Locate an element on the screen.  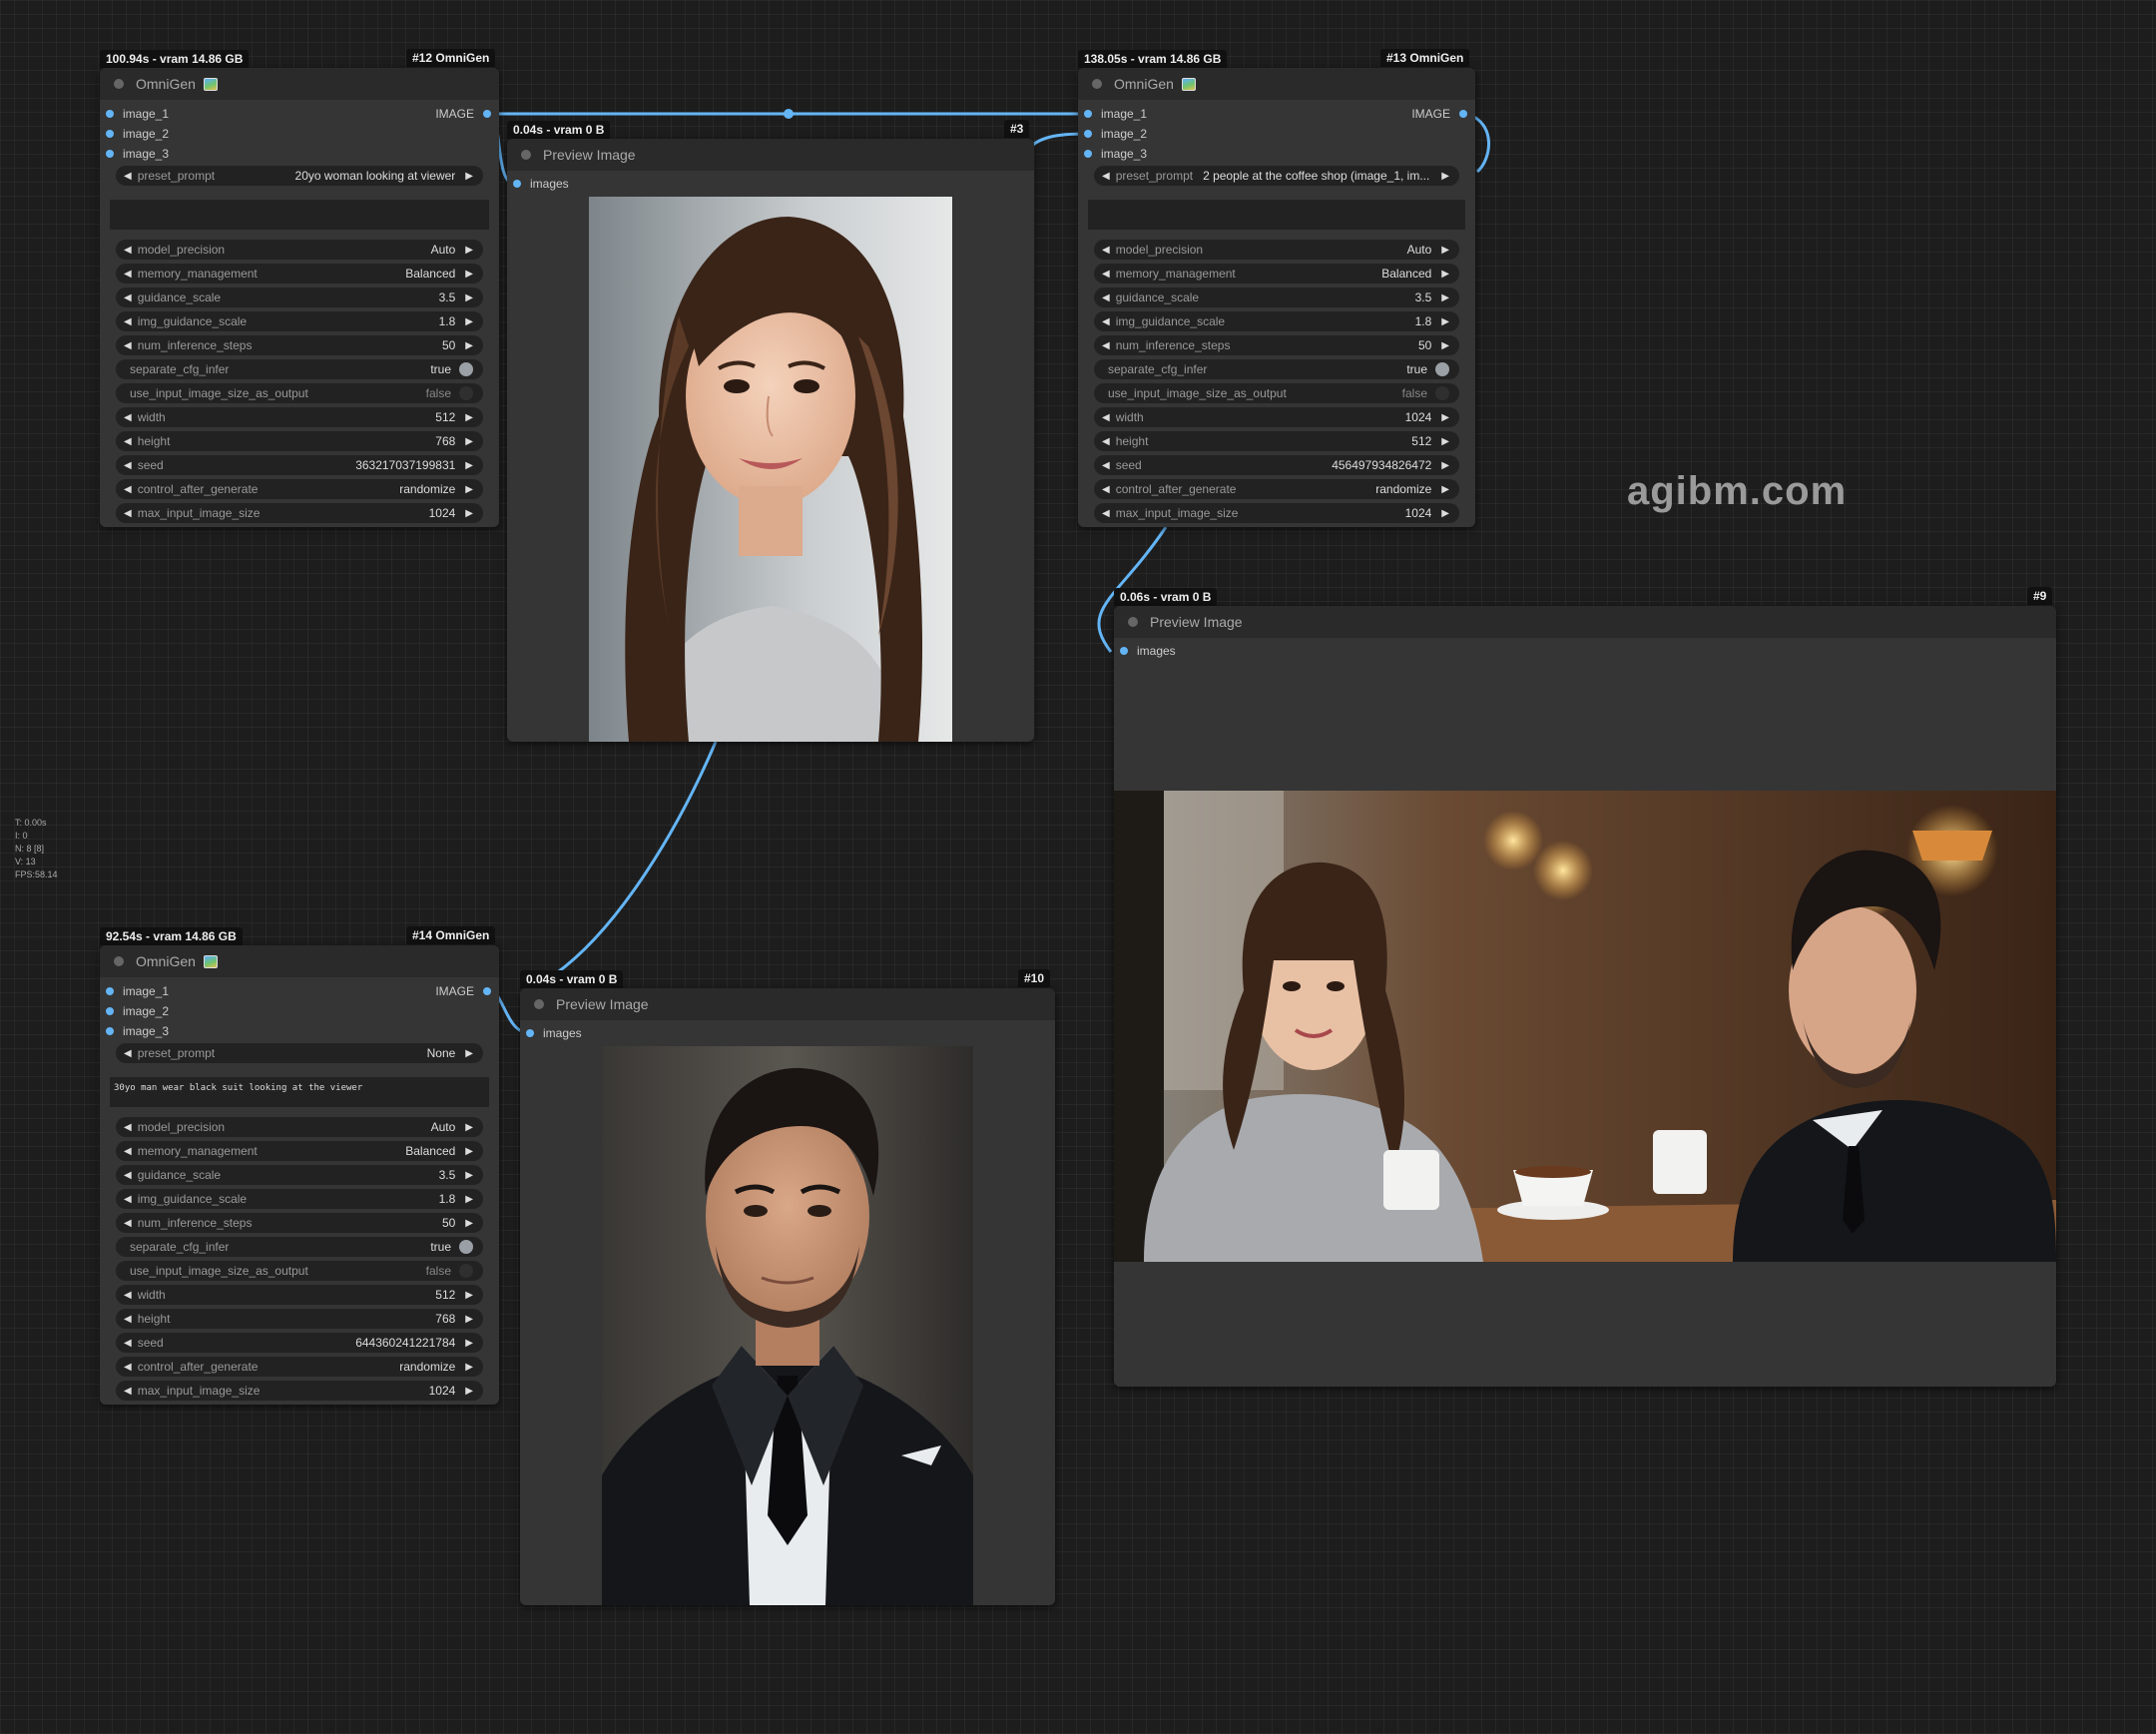
widget-height: ◀ height 768 ▶ is located at coordinates (299, 441).